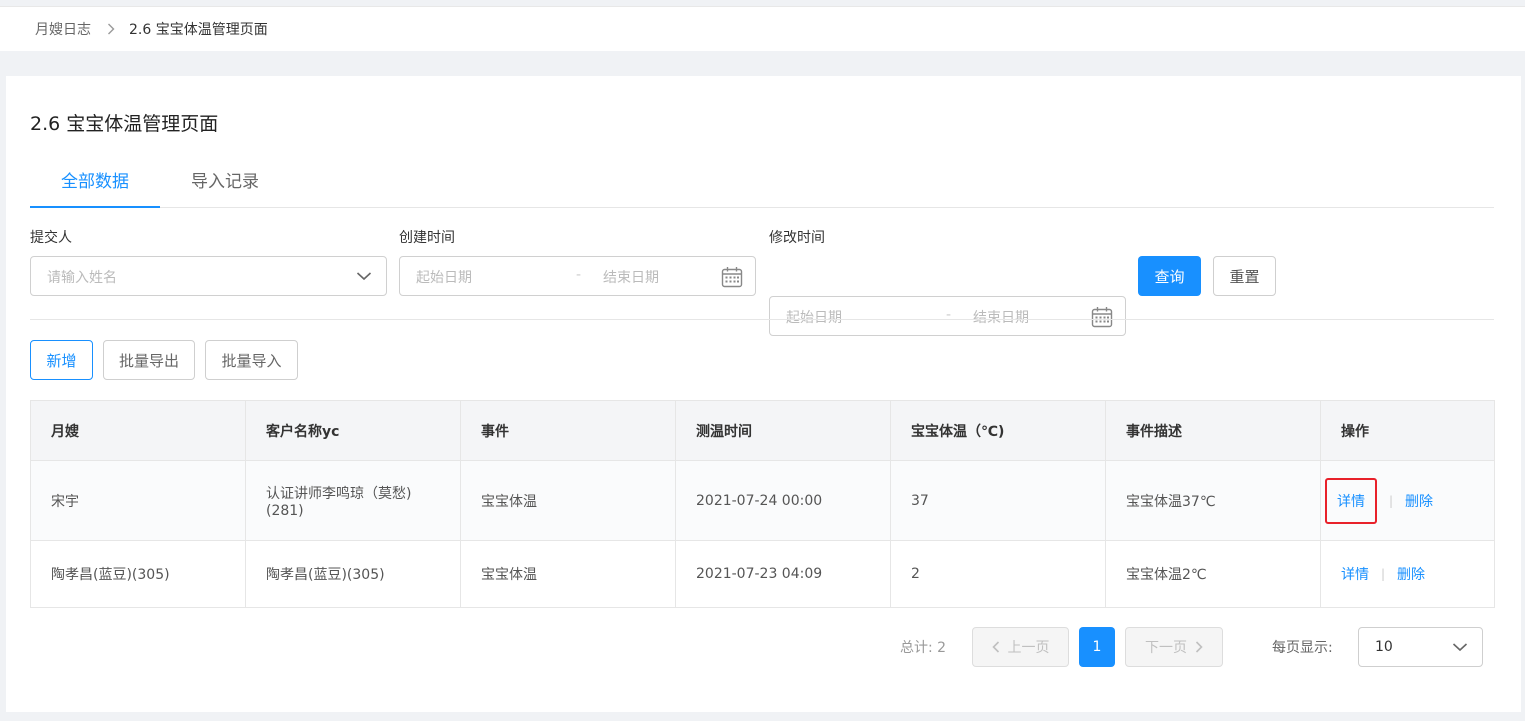 The width and height of the screenshot is (1525, 721). What do you see at coordinates (1302, 648) in the screenshot?
I see `per-page-label: 每页显示:` at bounding box center [1302, 648].